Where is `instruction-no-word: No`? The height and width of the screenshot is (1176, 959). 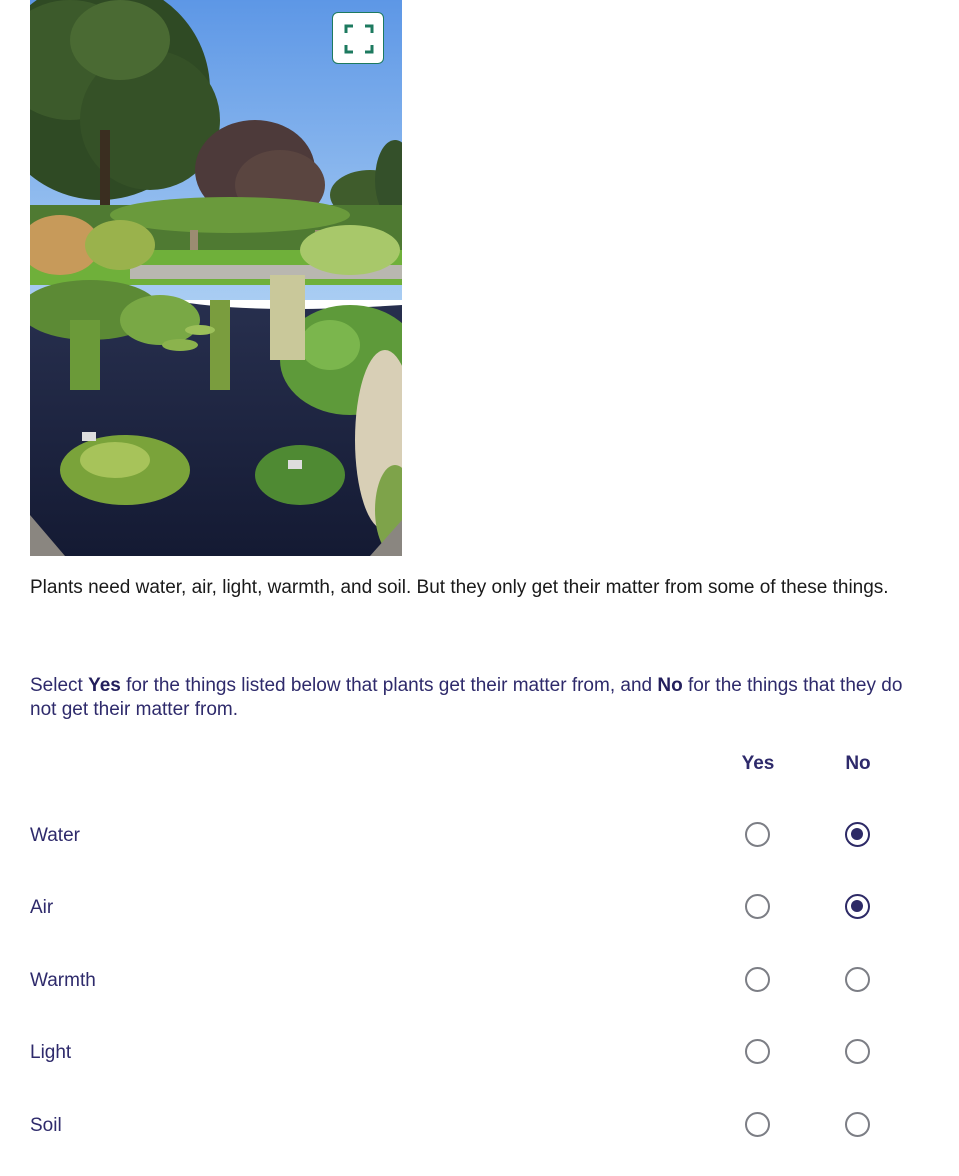
instruction-no-word: No is located at coordinates (670, 685).